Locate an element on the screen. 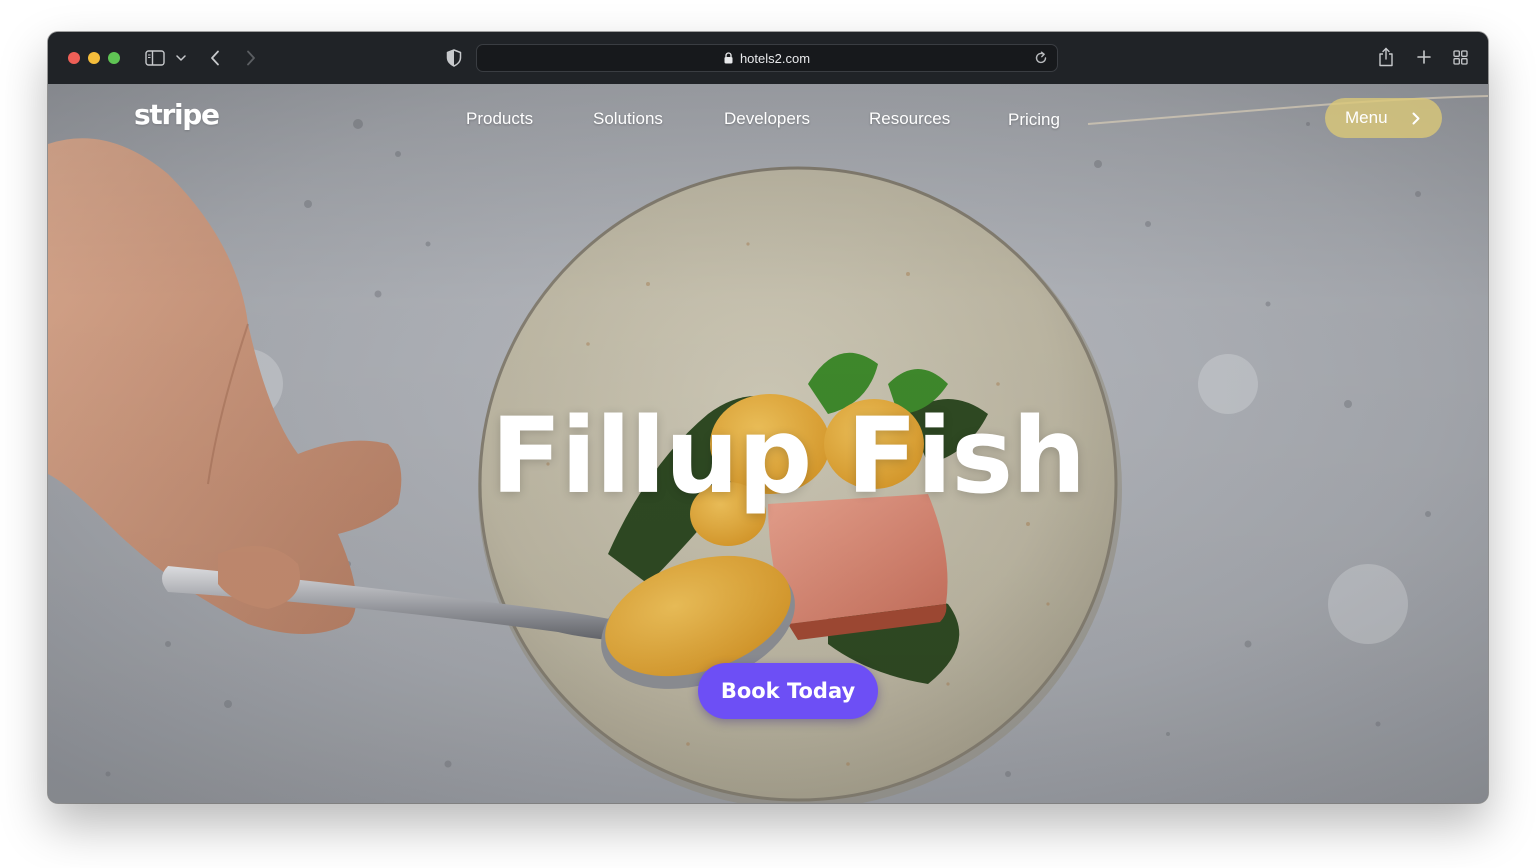 The height and width of the screenshot is (868, 1536). sidebar-icon is located at coordinates (155, 58).